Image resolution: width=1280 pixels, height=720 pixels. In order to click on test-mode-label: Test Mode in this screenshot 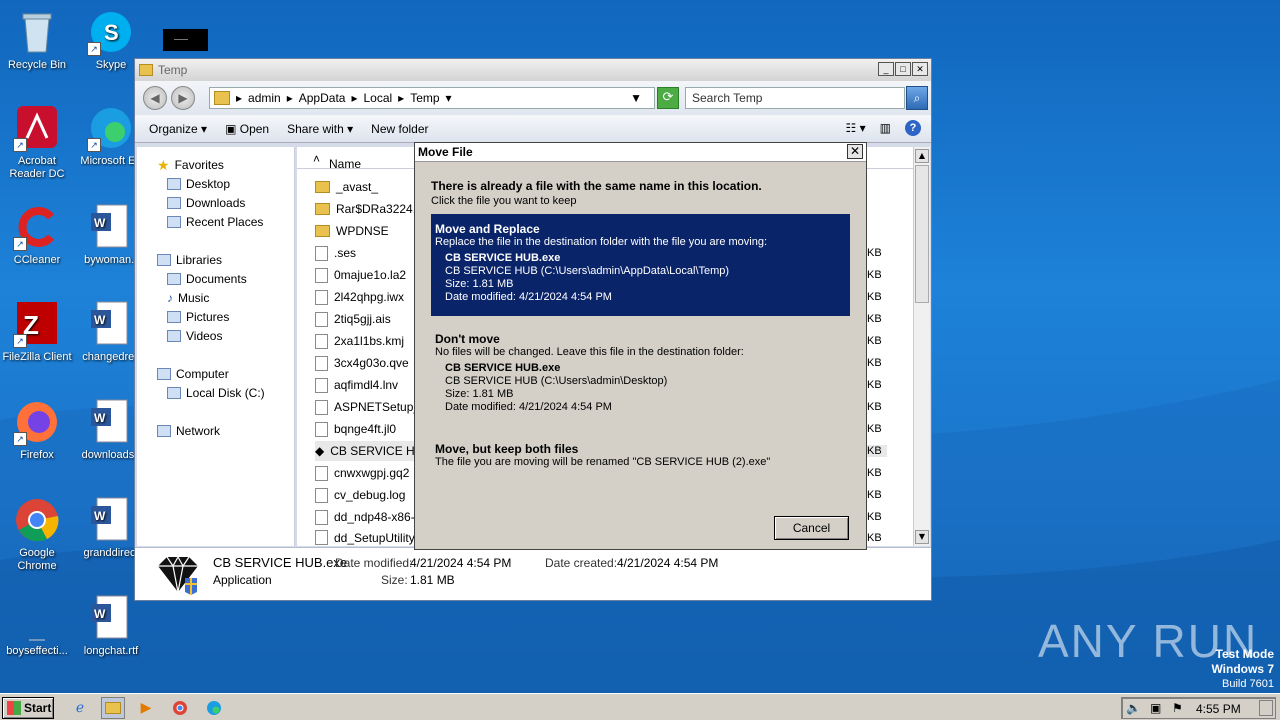, I will do `click(1244, 654)`.